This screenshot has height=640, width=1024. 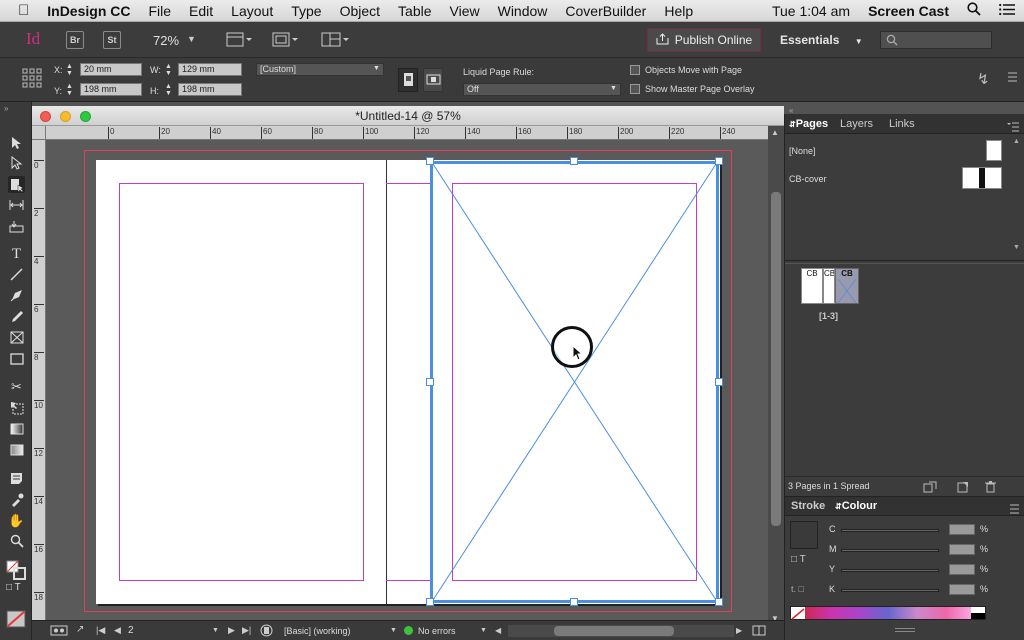 What do you see at coordinates (962, 529) in the screenshot?
I see `c-value-field` at bounding box center [962, 529].